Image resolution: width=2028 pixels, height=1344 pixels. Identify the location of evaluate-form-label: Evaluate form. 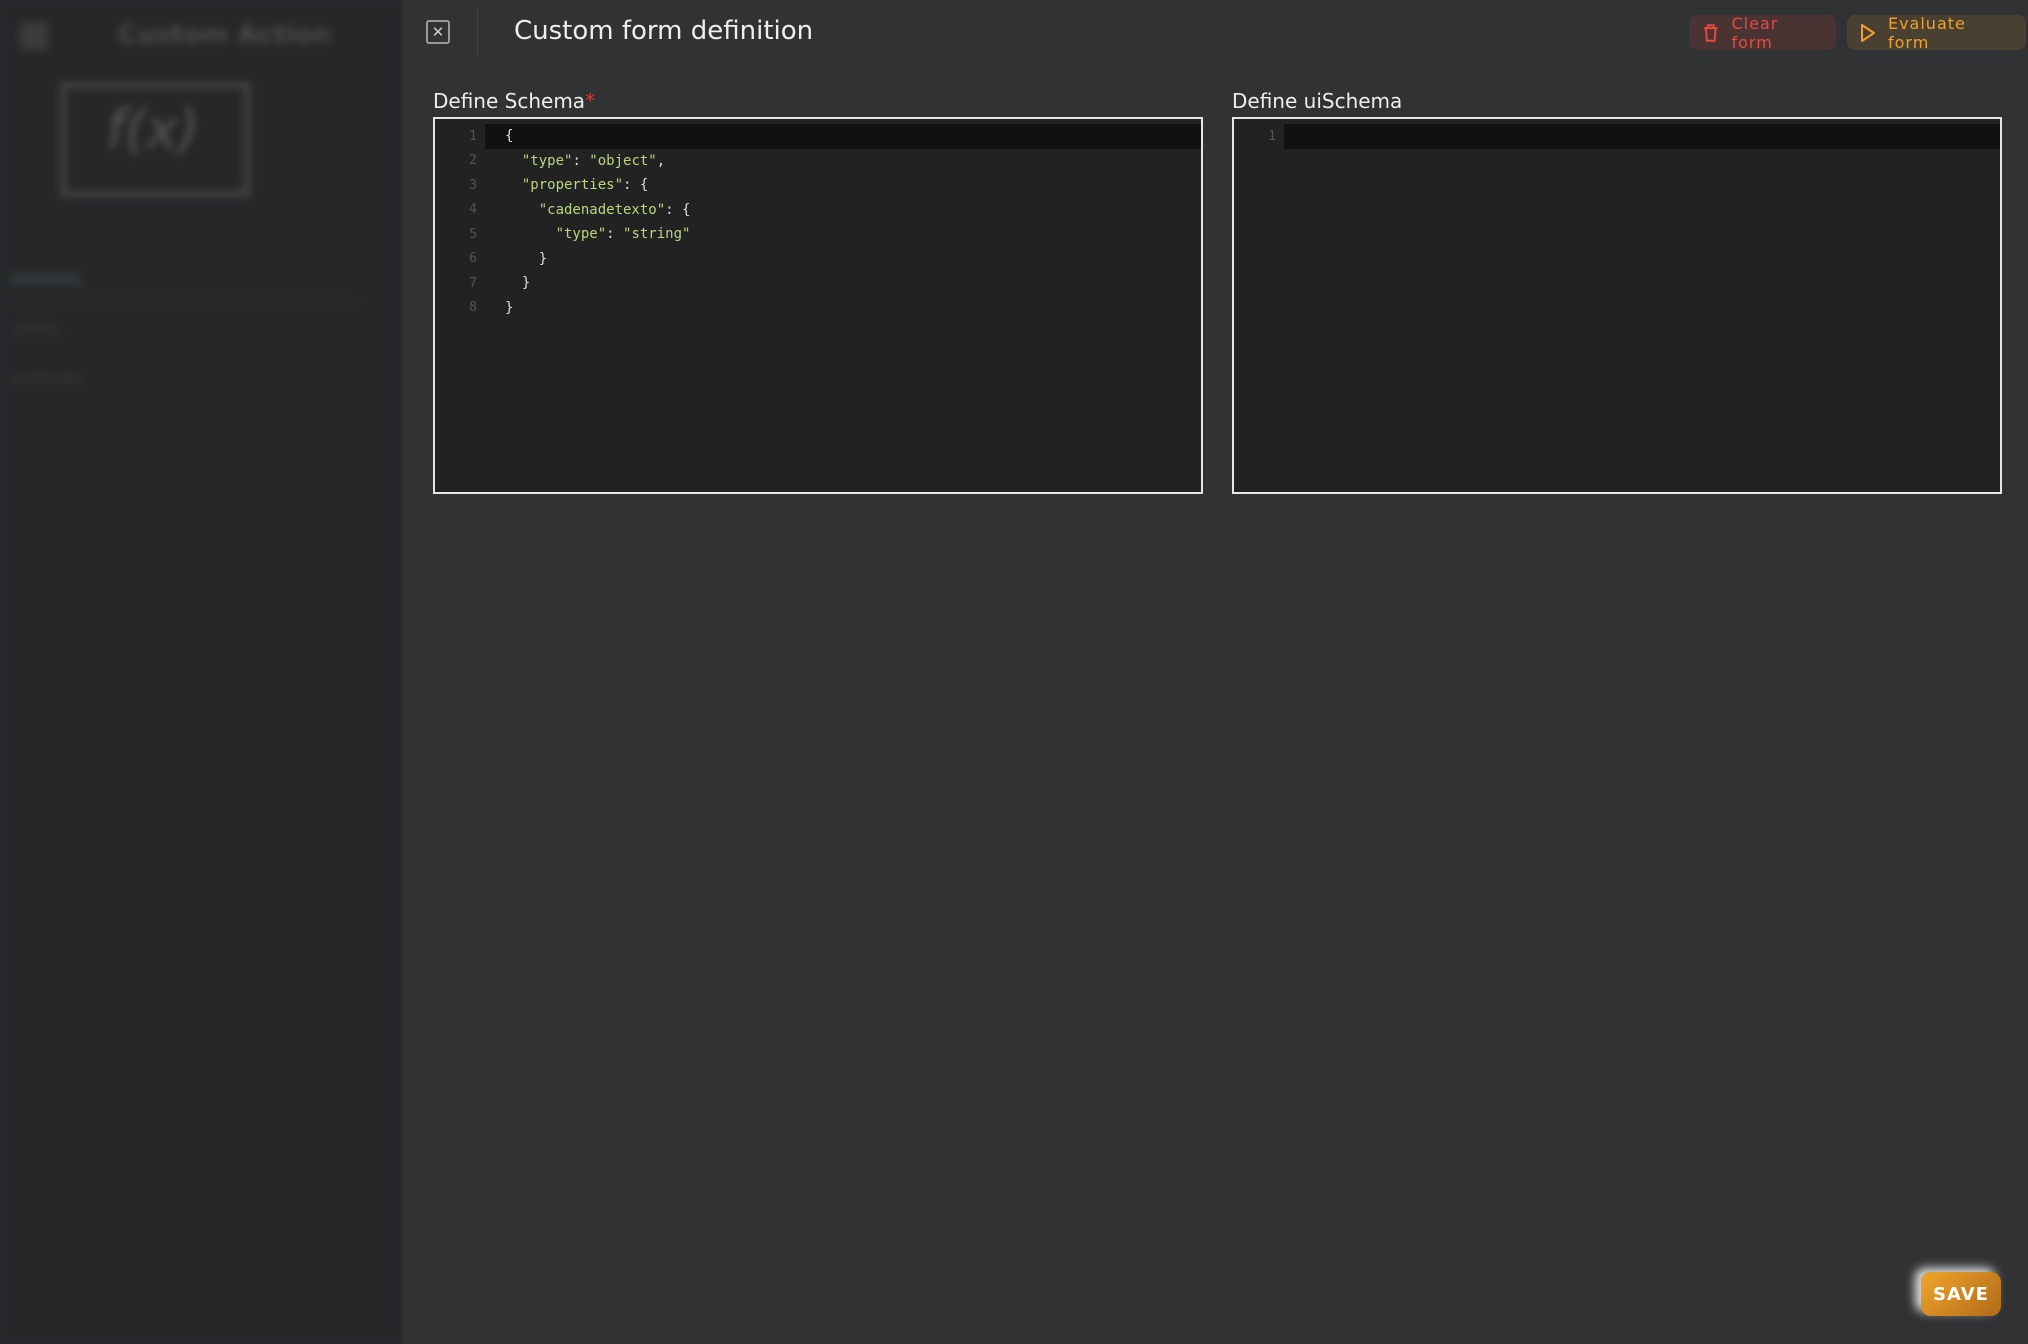
(1926, 32).